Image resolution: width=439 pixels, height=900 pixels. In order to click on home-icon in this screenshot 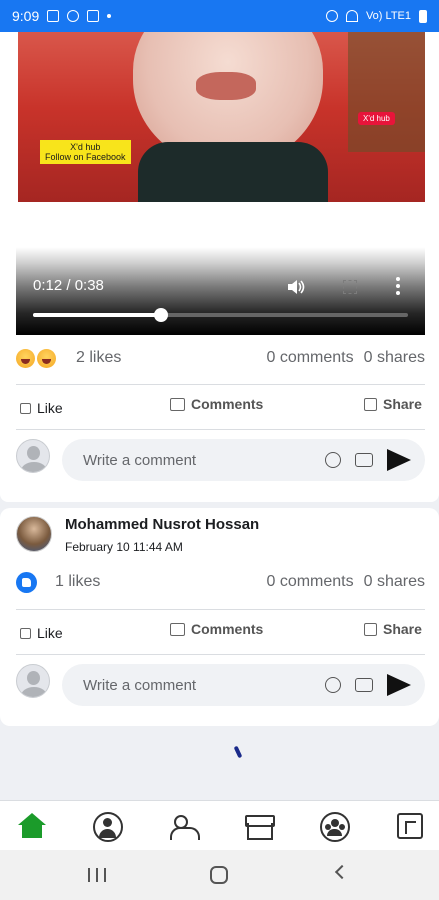, I will do `click(32, 827)`.